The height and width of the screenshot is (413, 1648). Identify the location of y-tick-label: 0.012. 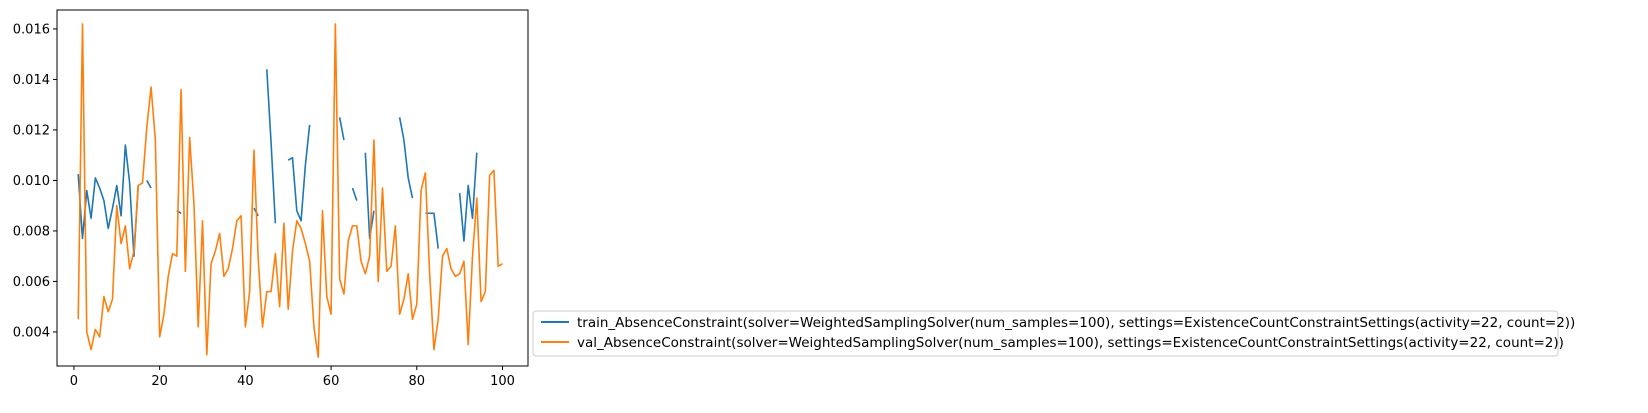
(31, 130).